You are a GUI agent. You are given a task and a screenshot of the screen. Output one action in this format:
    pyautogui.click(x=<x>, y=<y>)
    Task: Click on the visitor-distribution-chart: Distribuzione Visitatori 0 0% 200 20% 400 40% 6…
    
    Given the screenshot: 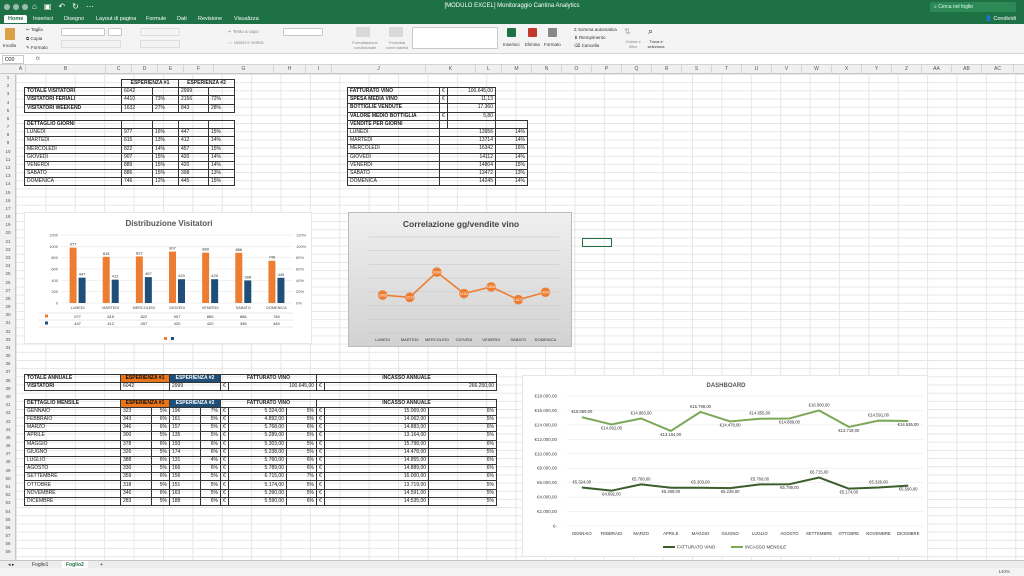 What is the action you would take?
    pyautogui.click(x=168, y=278)
    